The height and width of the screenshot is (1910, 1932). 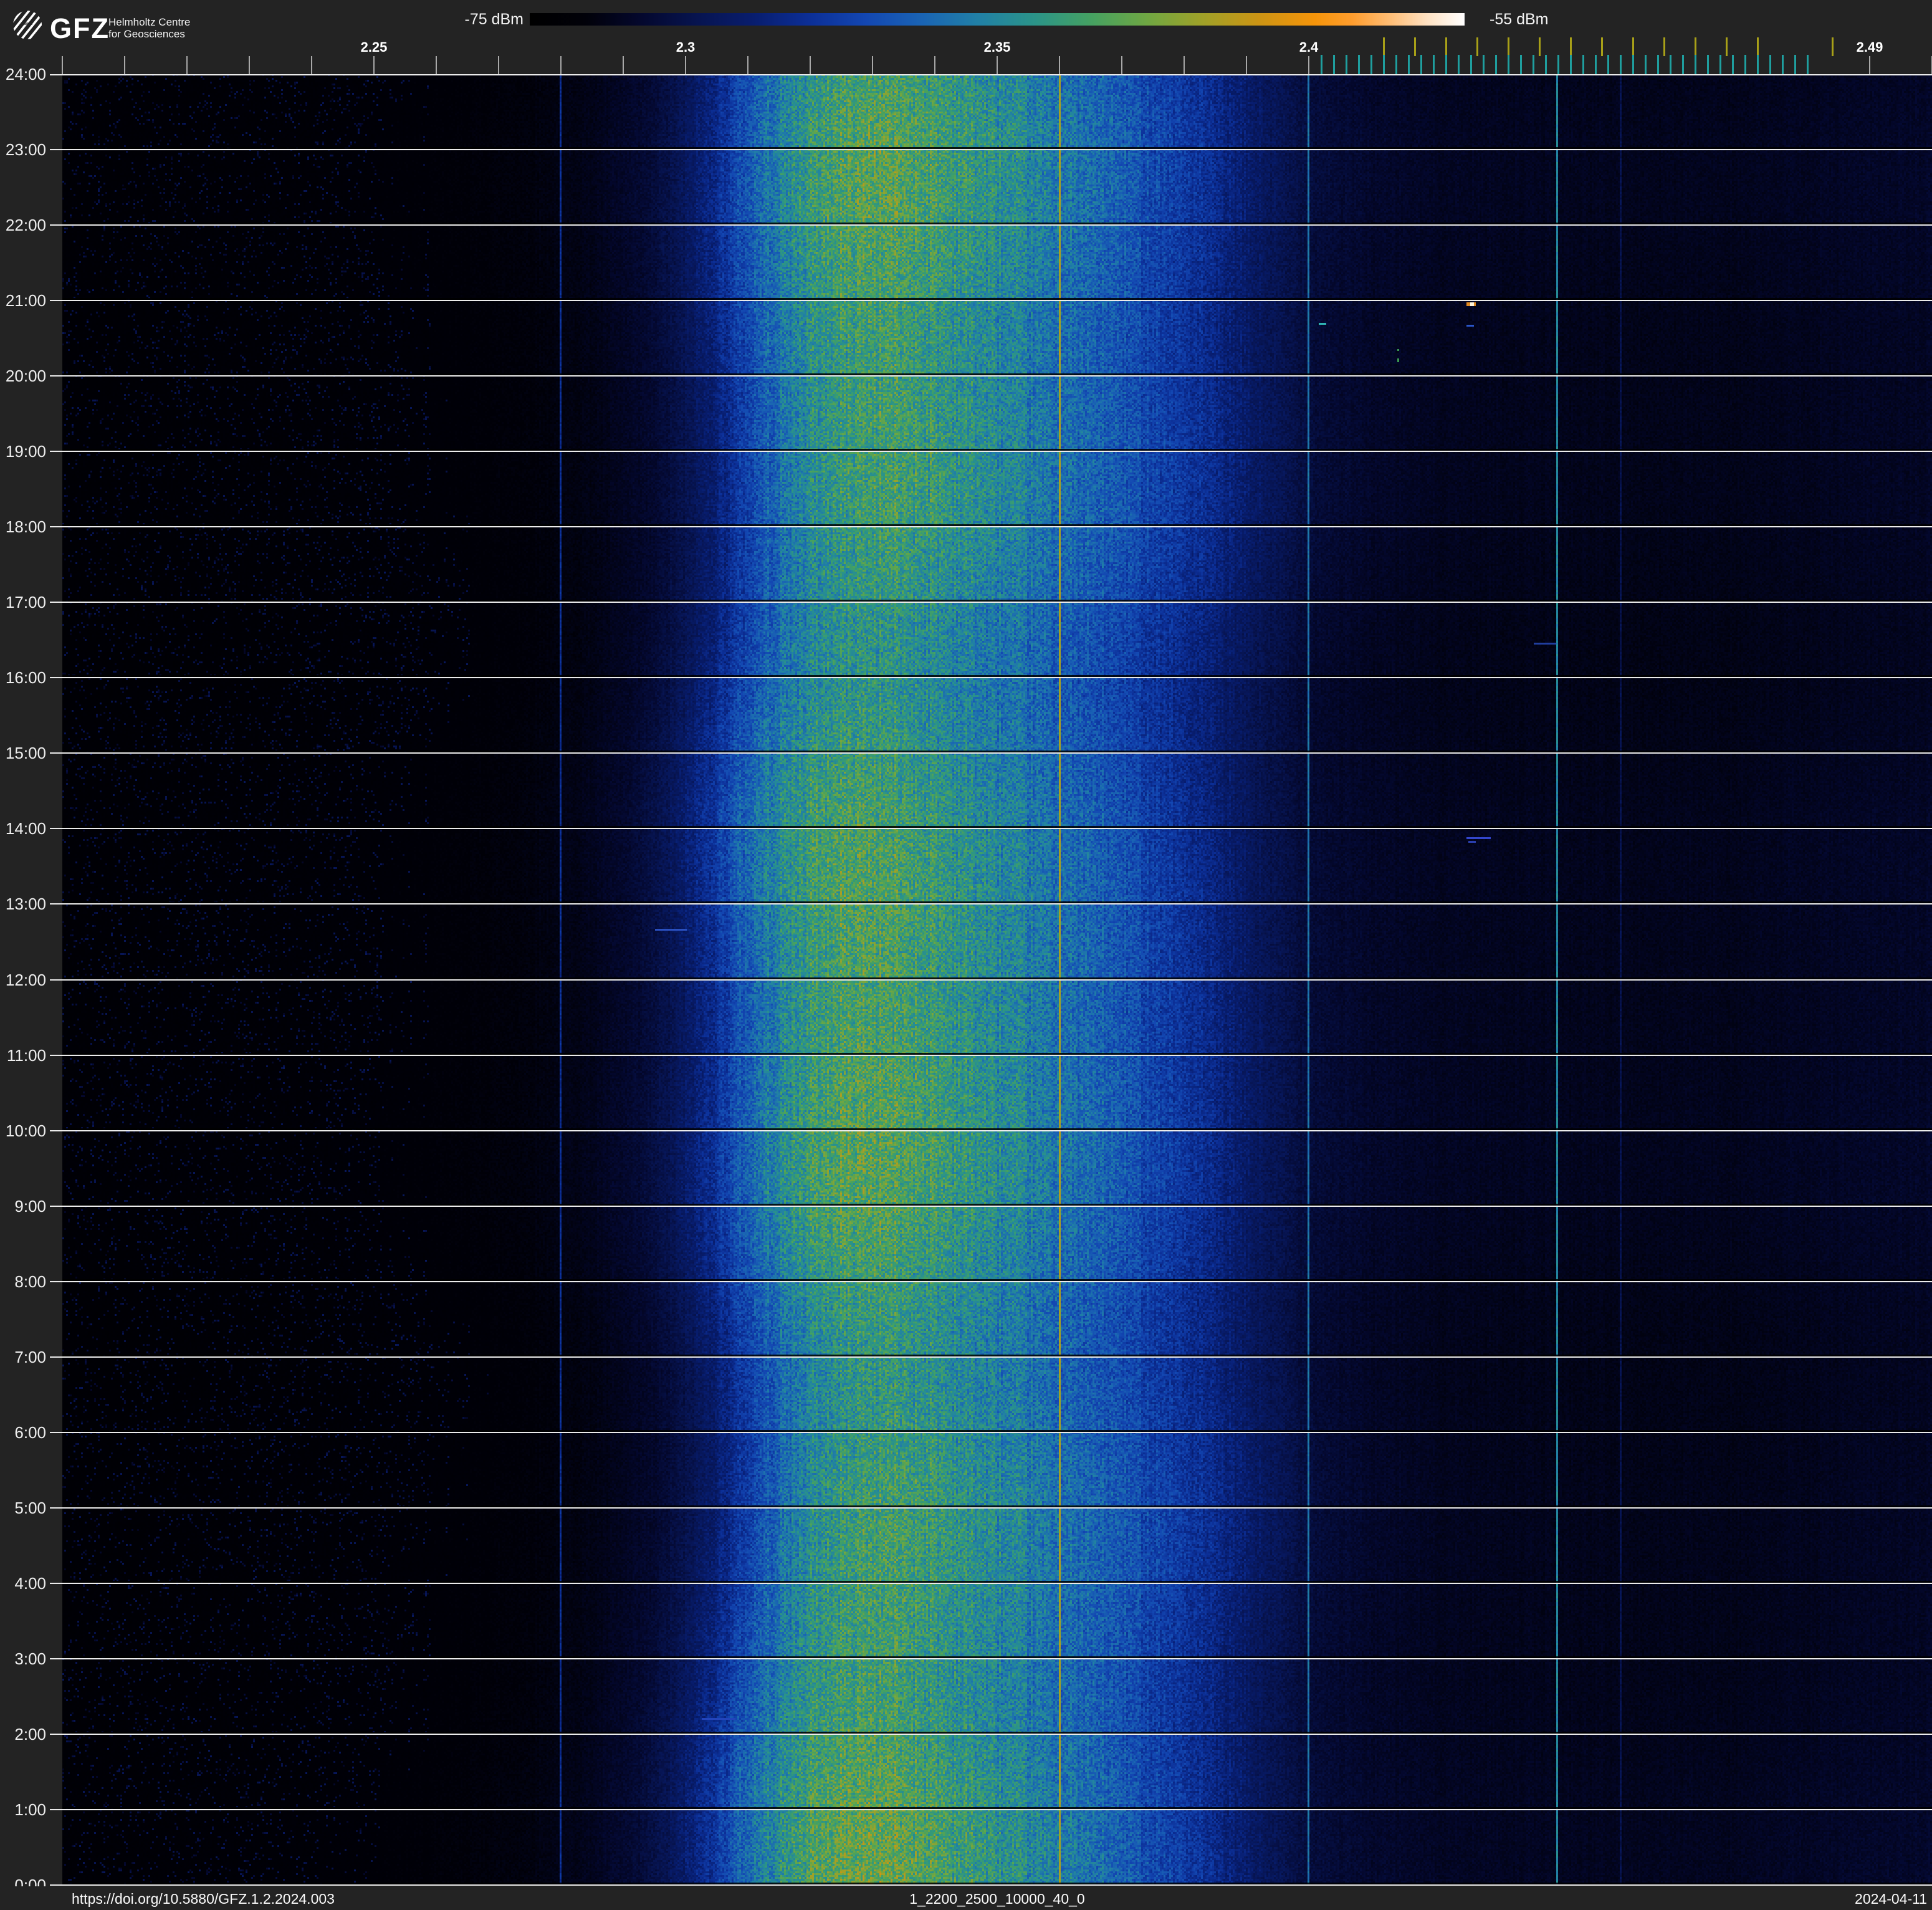 What do you see at coordinates (30, 1432) in the screenshot?
I see `time-label: 6:00` at bounding box center [30, 1432].